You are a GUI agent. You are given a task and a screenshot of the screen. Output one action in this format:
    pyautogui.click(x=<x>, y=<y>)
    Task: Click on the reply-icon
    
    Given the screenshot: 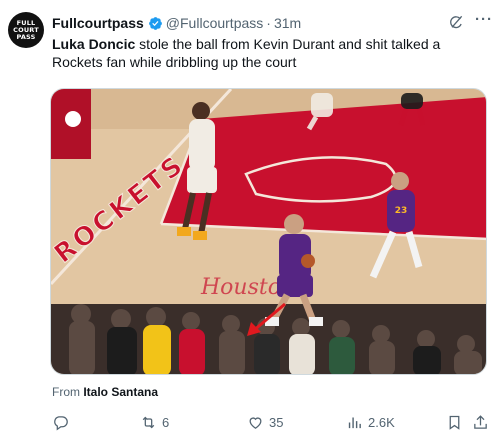 What is the action you would take?
    pyautogui.click(x=61, y=422)
    